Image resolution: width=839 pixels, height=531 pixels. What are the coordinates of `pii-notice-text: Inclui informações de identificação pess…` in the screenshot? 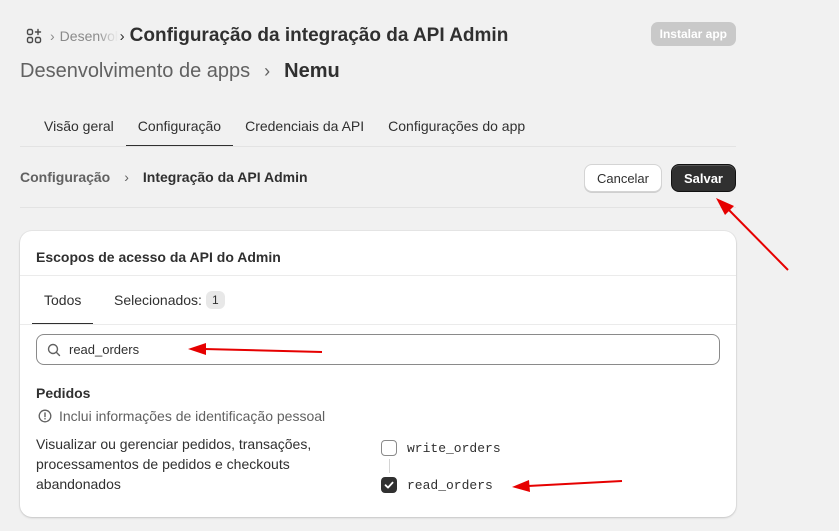 It's located at (192, 416).